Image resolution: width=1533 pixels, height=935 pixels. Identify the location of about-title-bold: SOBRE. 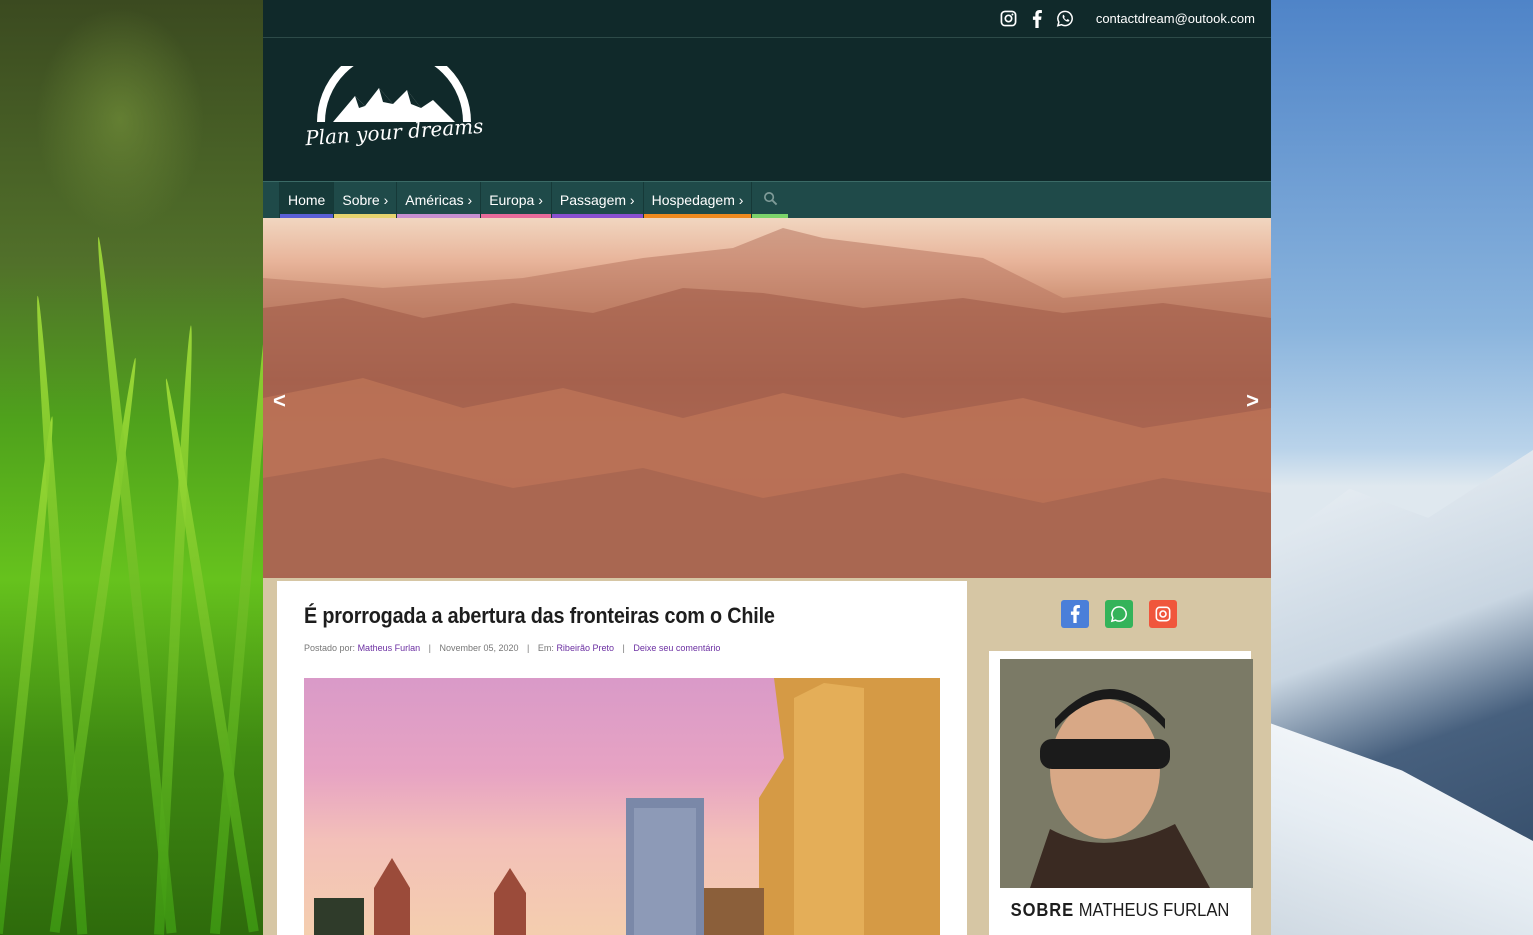
(1042, 910).